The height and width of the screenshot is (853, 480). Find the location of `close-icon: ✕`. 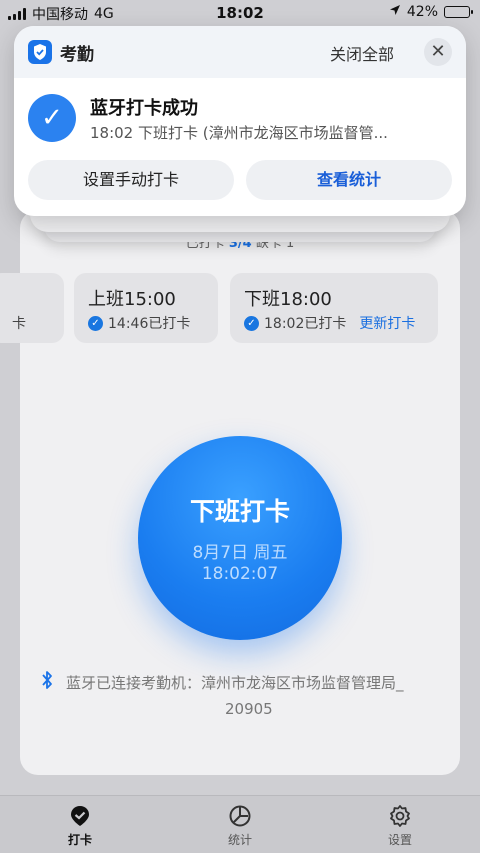

close-icon: ✕ is located at coordinates (438, 52).